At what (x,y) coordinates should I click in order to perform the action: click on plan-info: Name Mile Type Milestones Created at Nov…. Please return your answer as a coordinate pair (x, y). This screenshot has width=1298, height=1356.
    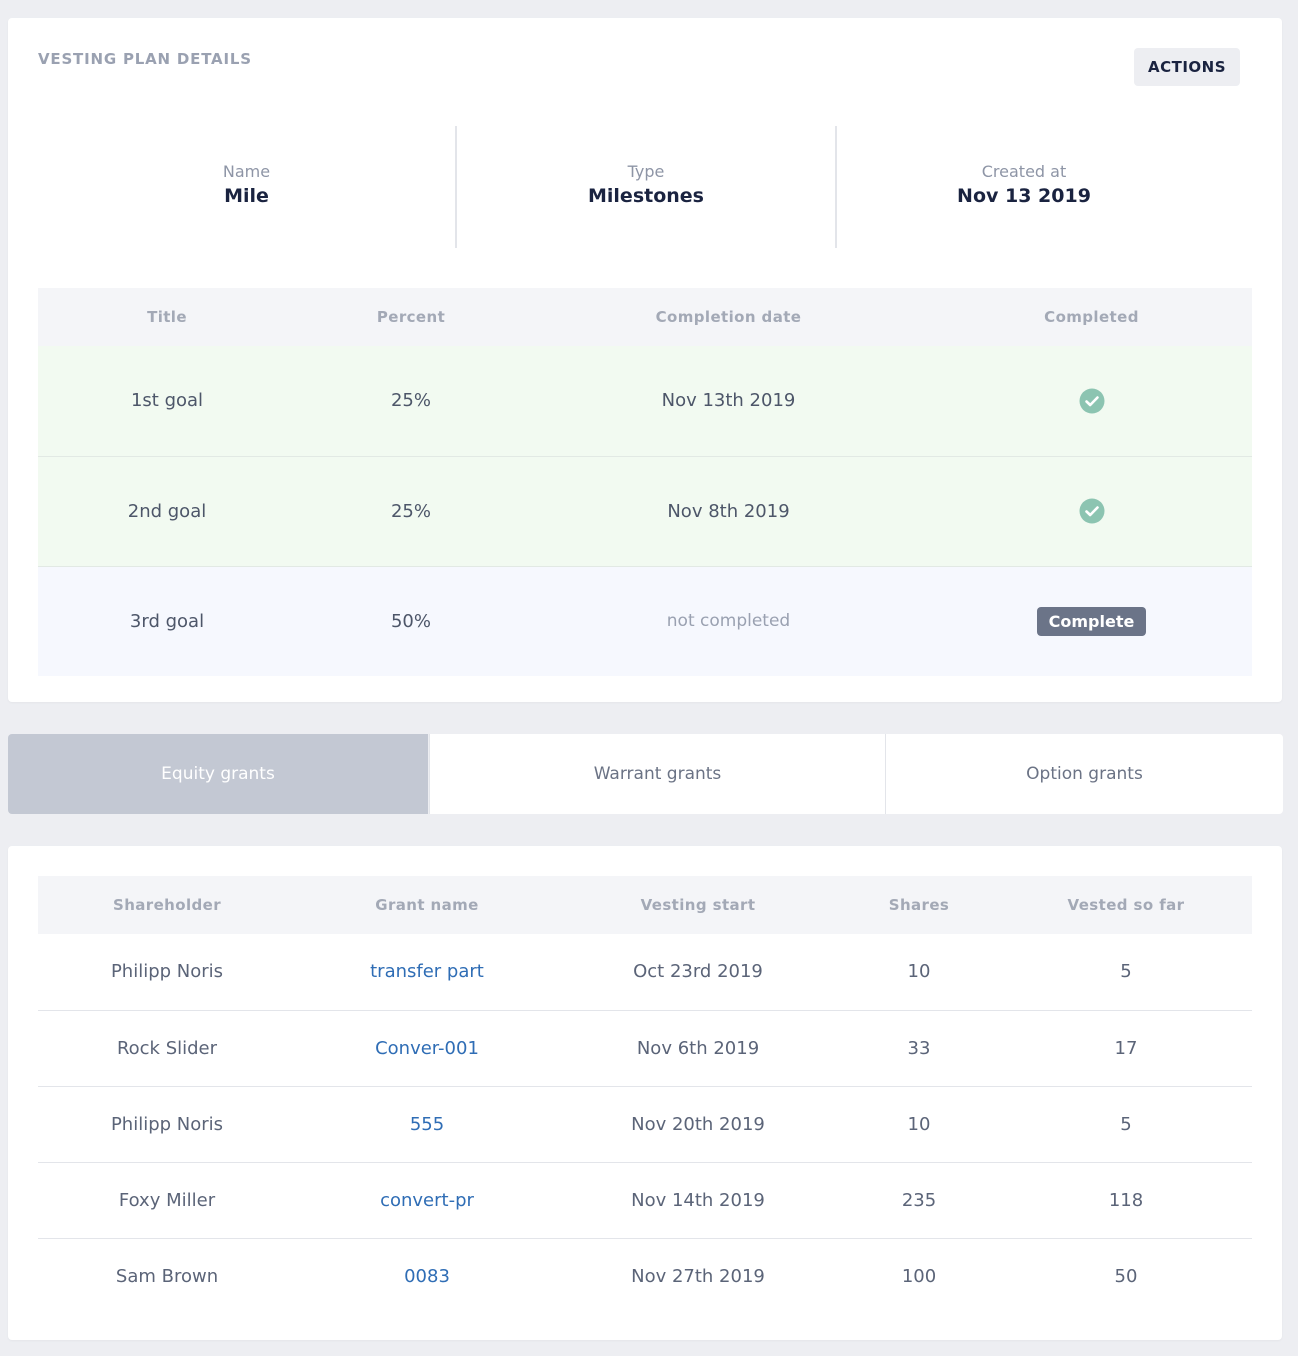
    Looking at the image, I should click on (645, 187).